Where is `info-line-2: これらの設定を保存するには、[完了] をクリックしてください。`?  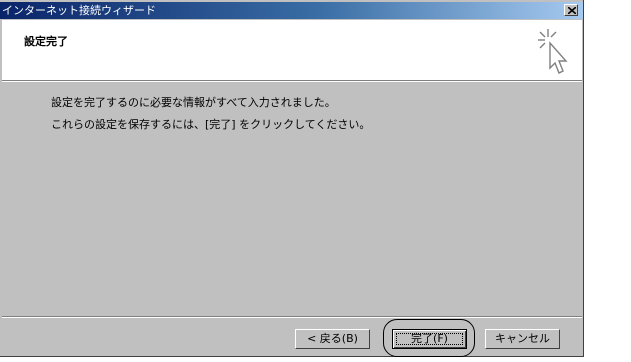 info-line-2: これらの設定を保存するには、[完了] をクリックしてください。 is located at coordinates (211, 124).